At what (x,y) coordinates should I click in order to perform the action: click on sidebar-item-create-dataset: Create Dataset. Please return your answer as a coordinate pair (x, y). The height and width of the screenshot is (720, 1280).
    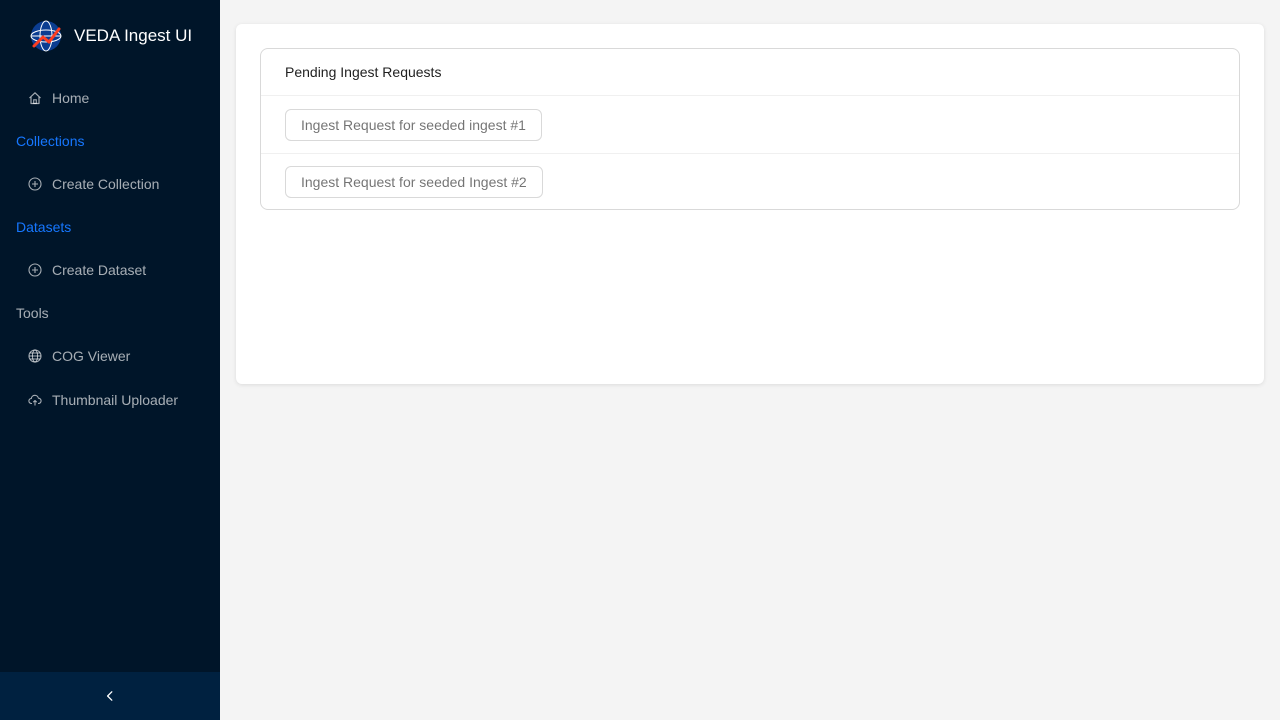
    Looking at the image, I should click on (110, 270).